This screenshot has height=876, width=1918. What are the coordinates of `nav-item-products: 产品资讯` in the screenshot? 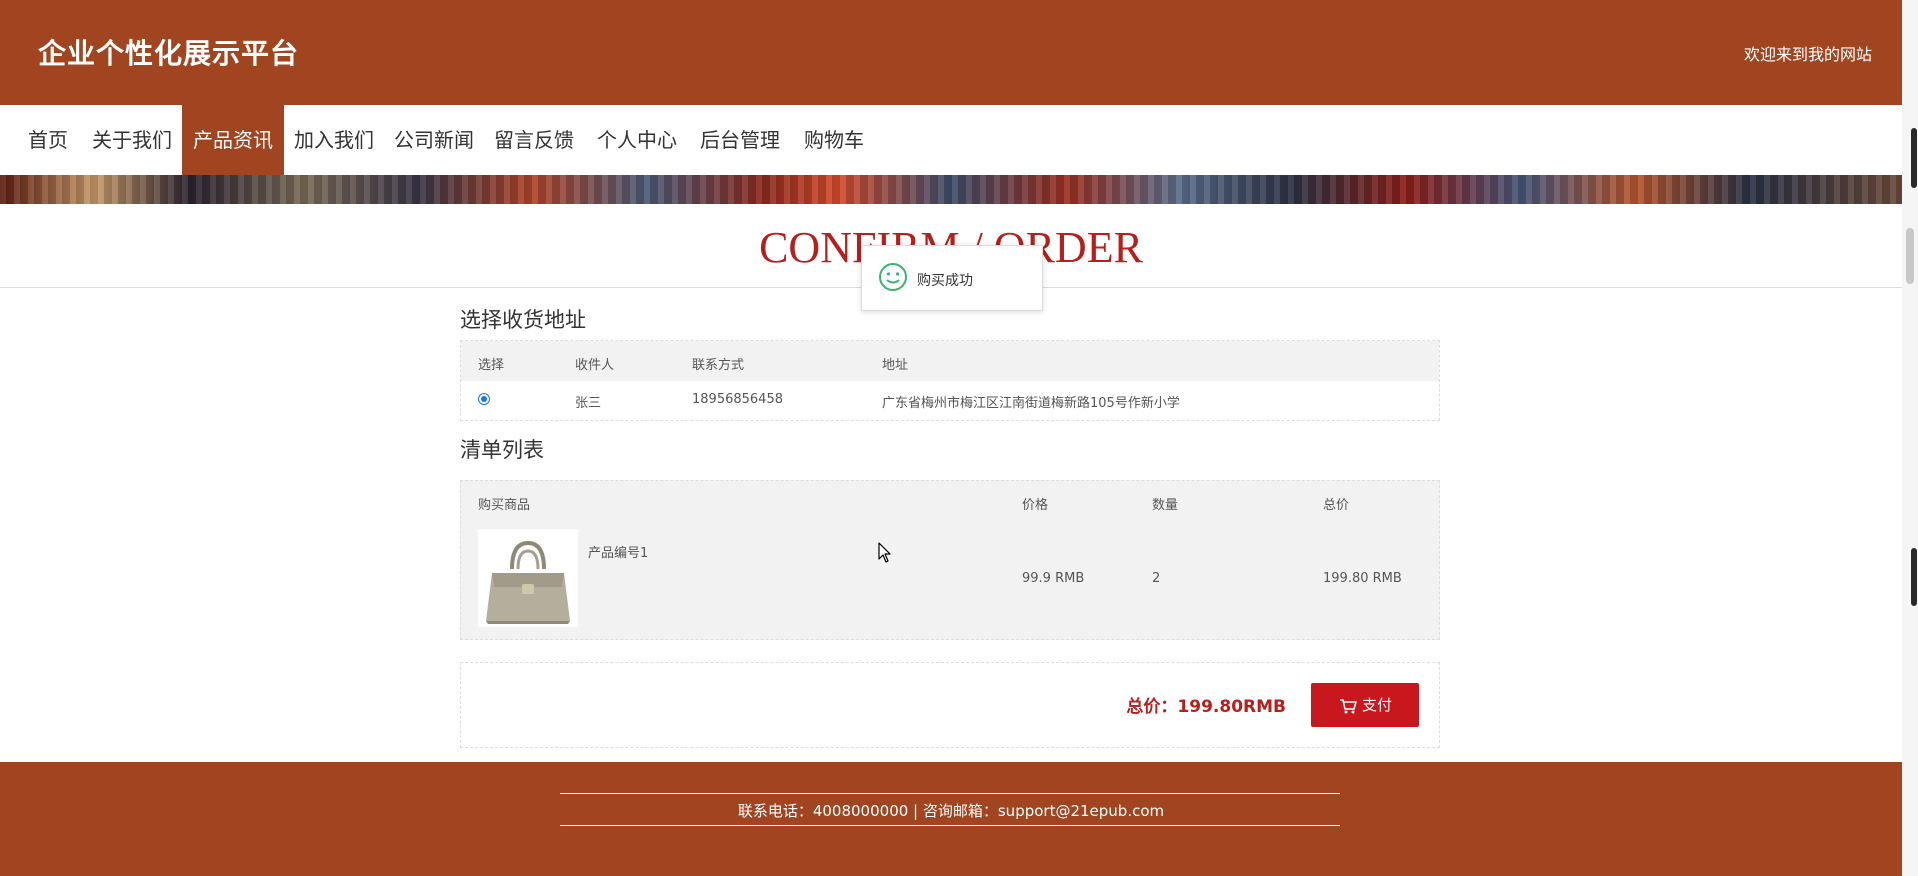 It's located at (233, 140).